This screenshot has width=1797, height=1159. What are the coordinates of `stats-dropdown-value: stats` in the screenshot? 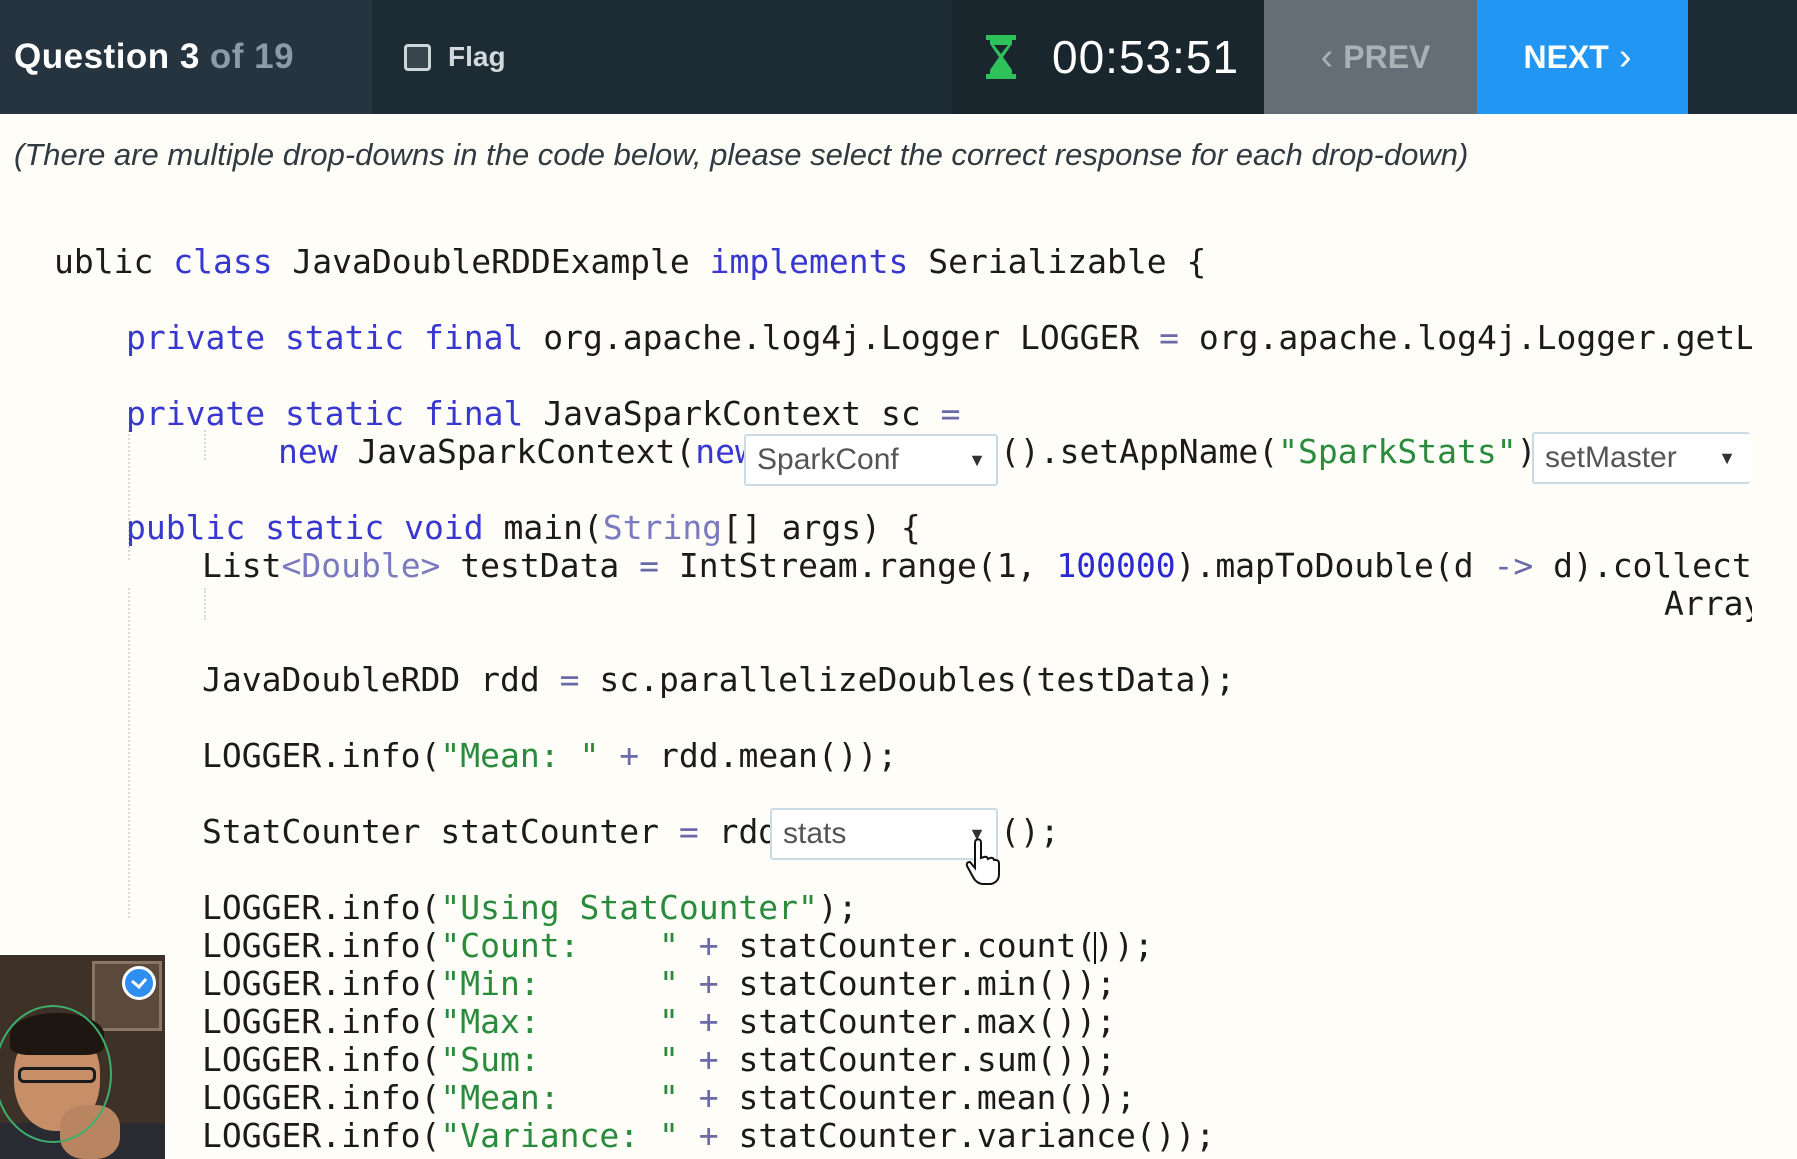 It's located at (815, 833).